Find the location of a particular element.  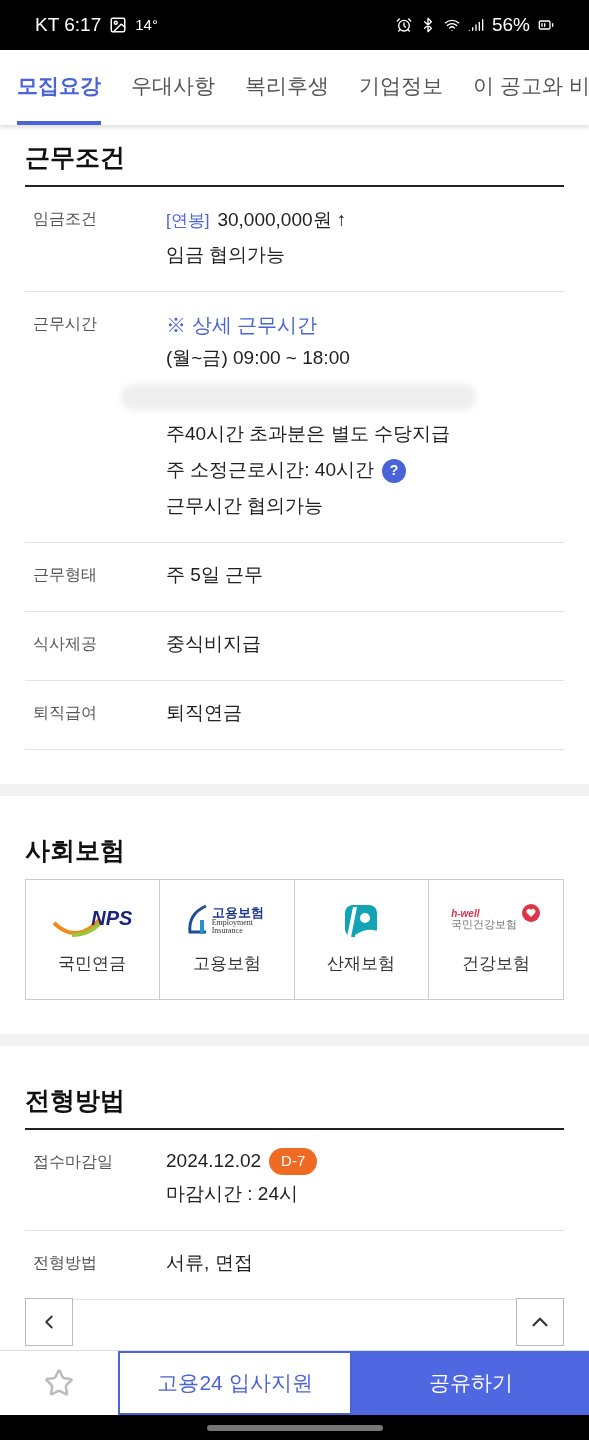

value-text: 2024.12.02 is located at coordinates (214, 1161).